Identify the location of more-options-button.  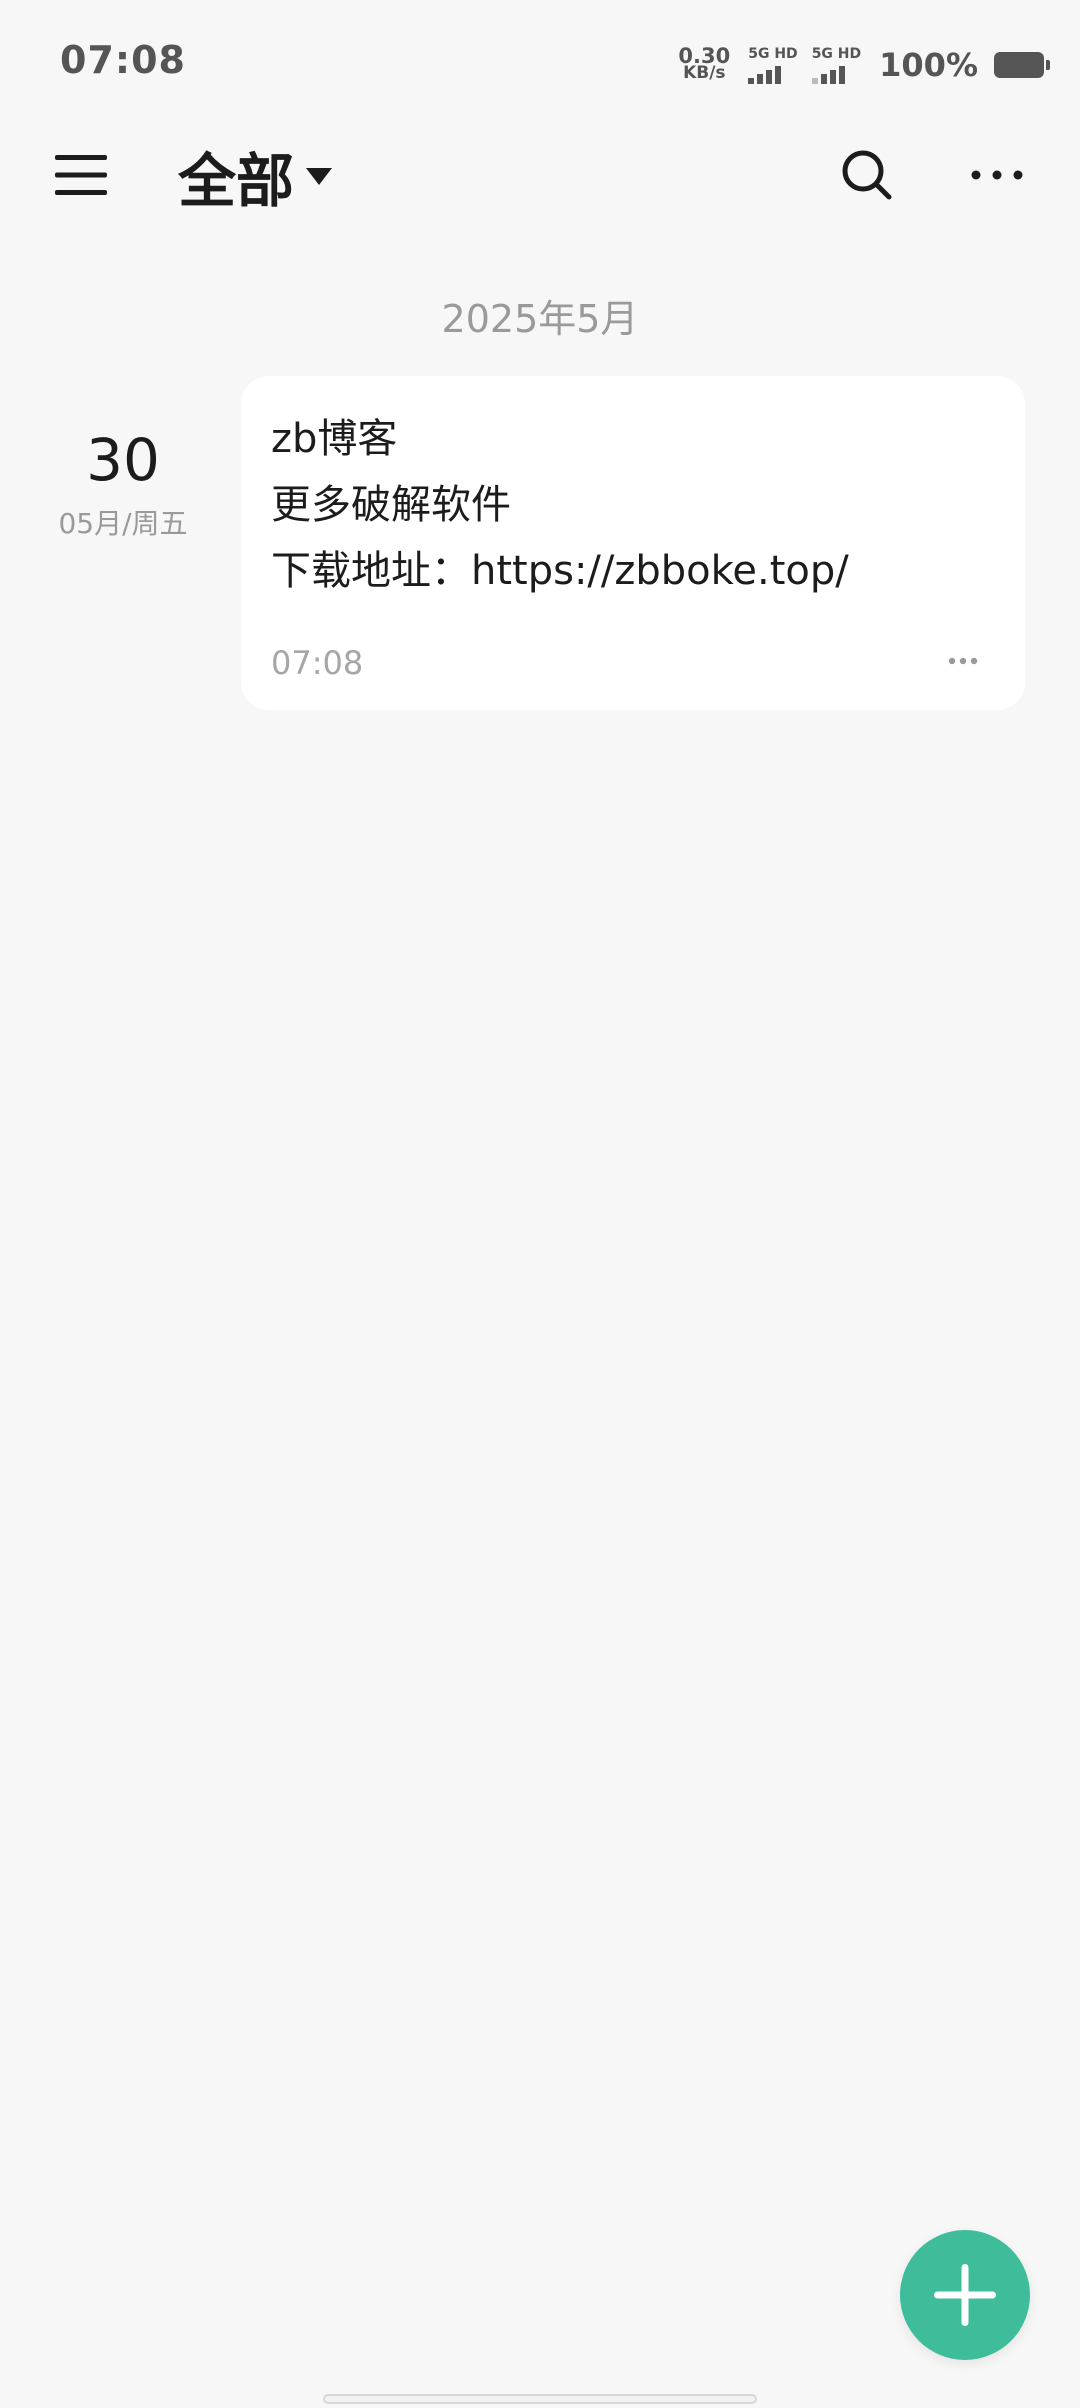
(997, 175).